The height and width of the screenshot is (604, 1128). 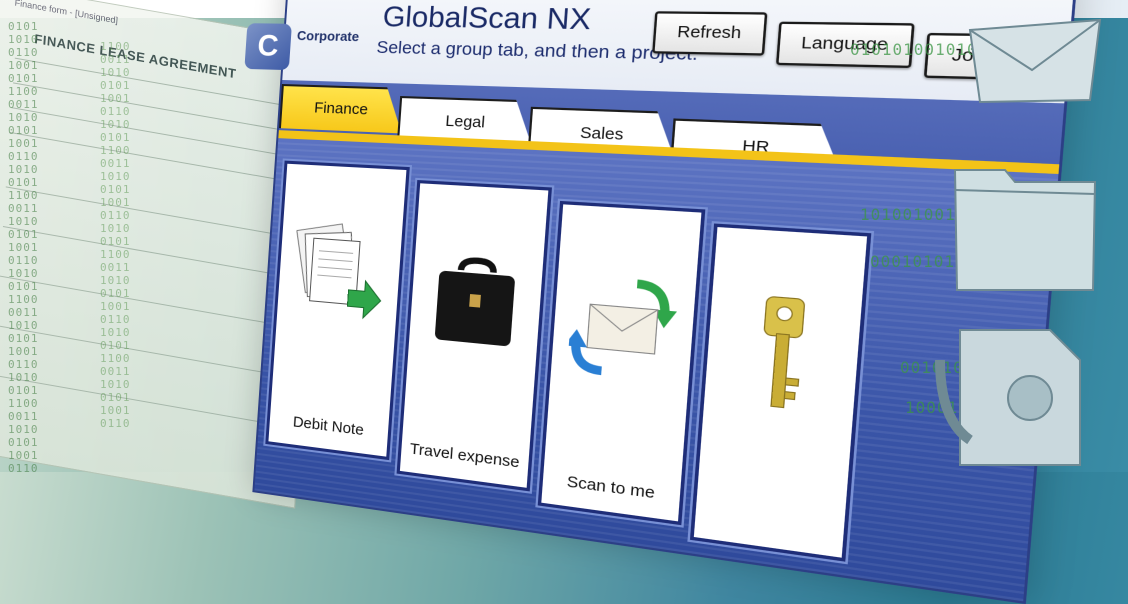 I want to click on project-debit-note: Debit Note, so click(x=338, y=310).